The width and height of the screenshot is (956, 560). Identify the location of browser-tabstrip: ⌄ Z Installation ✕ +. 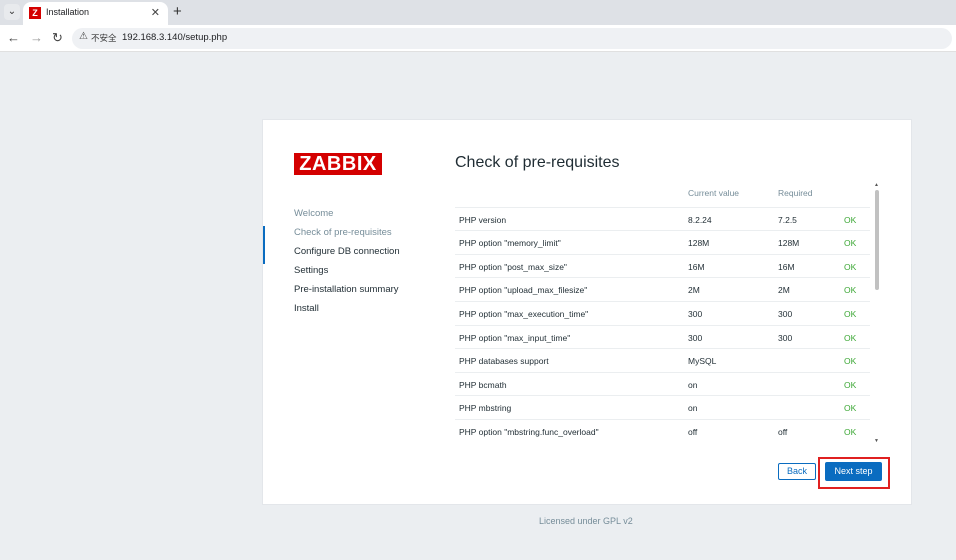
(478, 12).